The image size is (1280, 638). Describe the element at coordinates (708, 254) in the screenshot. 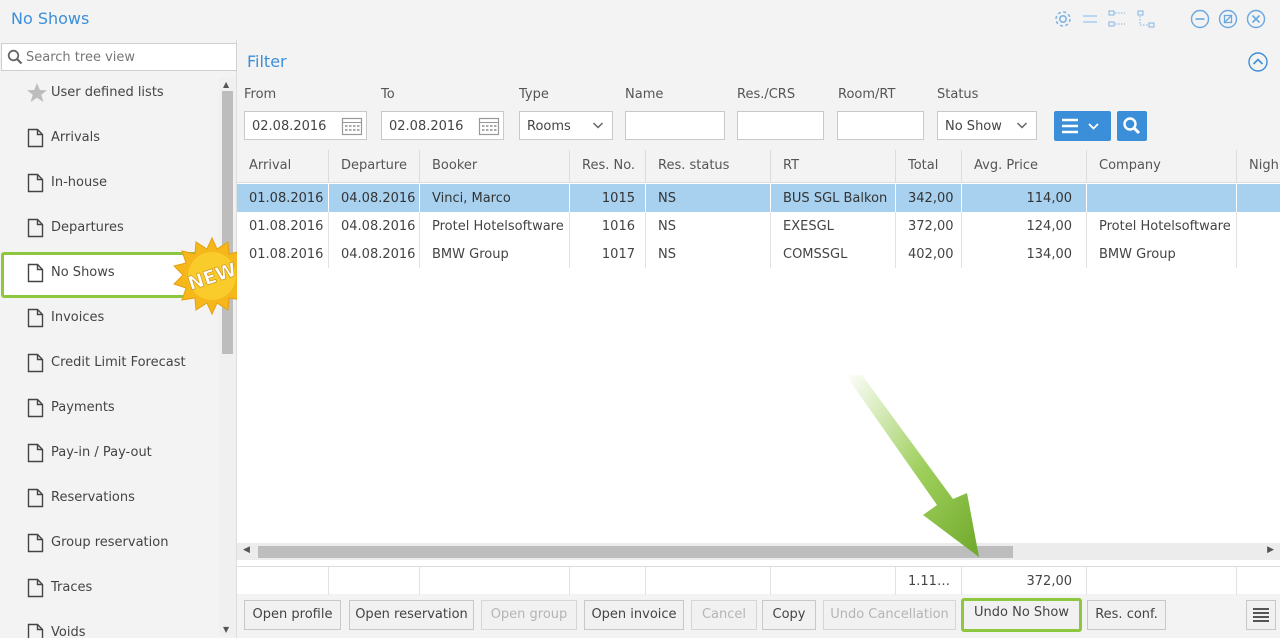

I see `cell-res-status: NS` at that location.